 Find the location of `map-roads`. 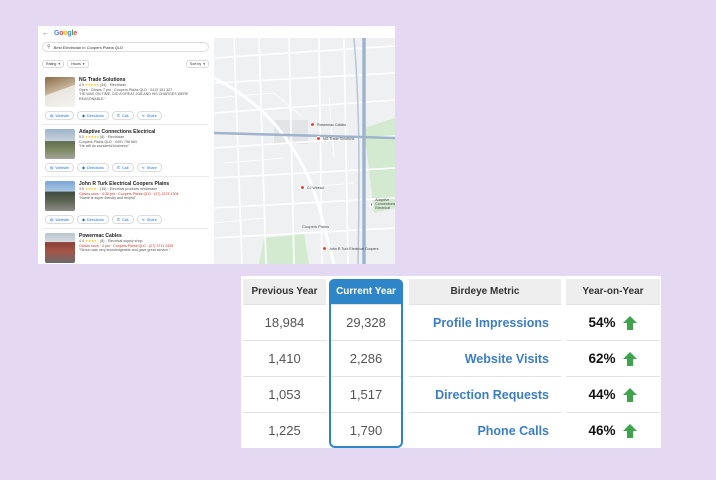

map-roads is located at coordinates (304, 151).